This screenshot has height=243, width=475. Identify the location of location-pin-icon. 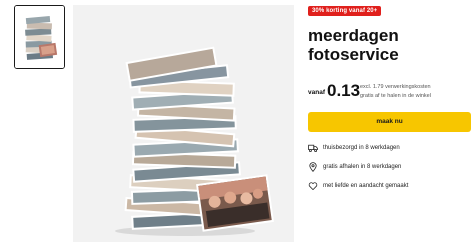
(313, 167).